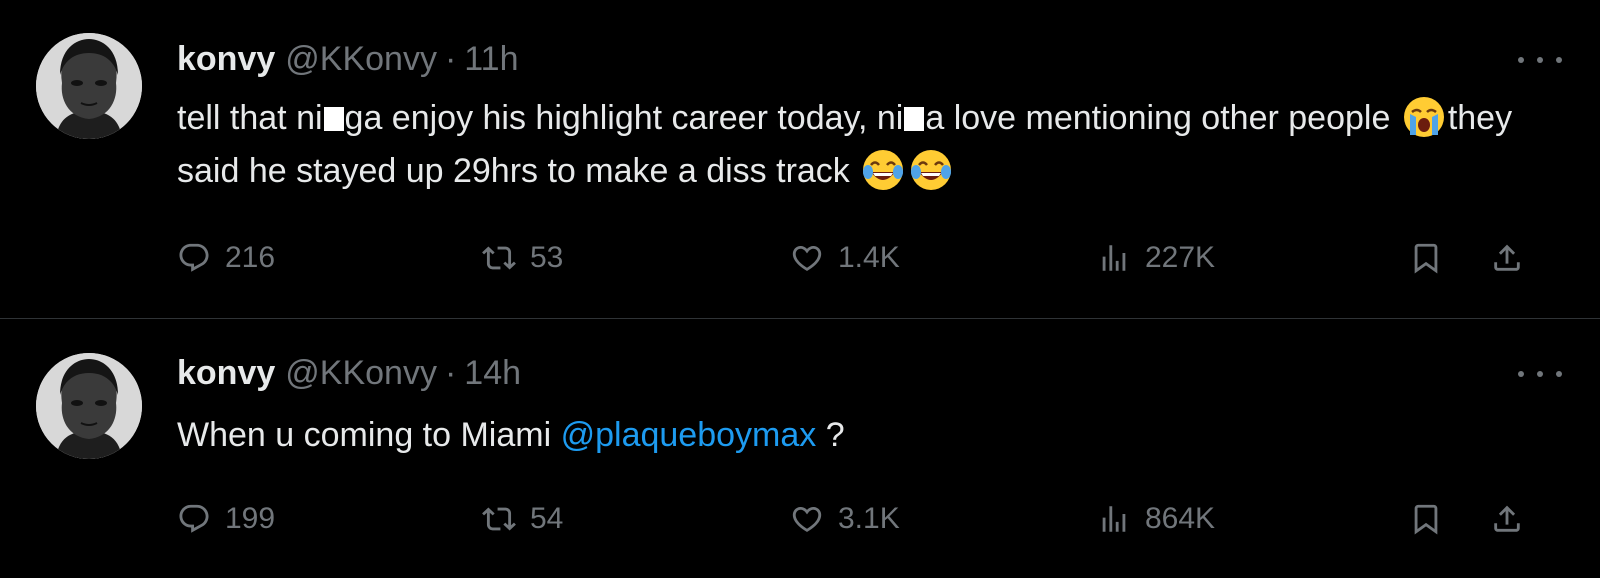  I want to click on text-segment: ?, so click(830, 435).